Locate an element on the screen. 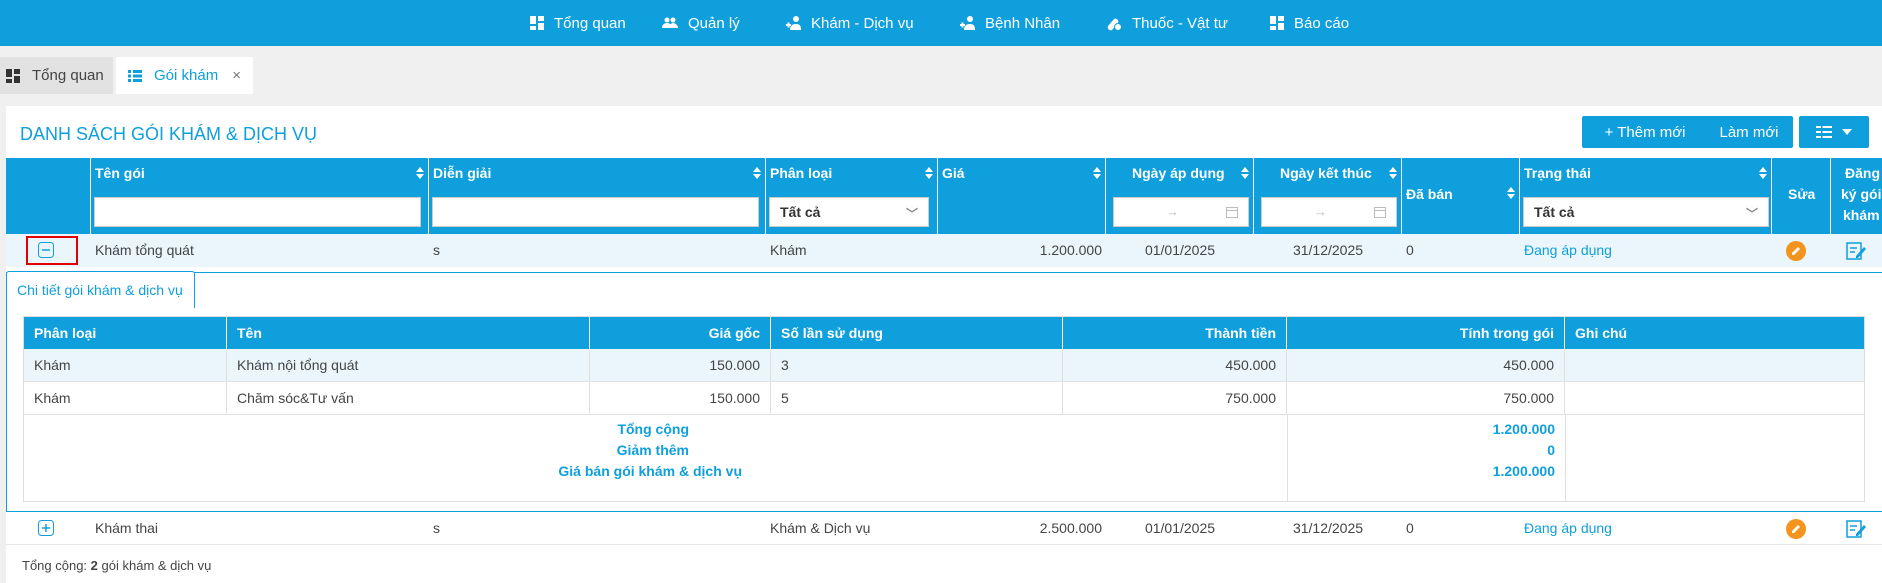 Image resolution: width=1882 pixels, height=583 pixels. column-header-desc: Diễn giải is located at coordinates (597, 196).